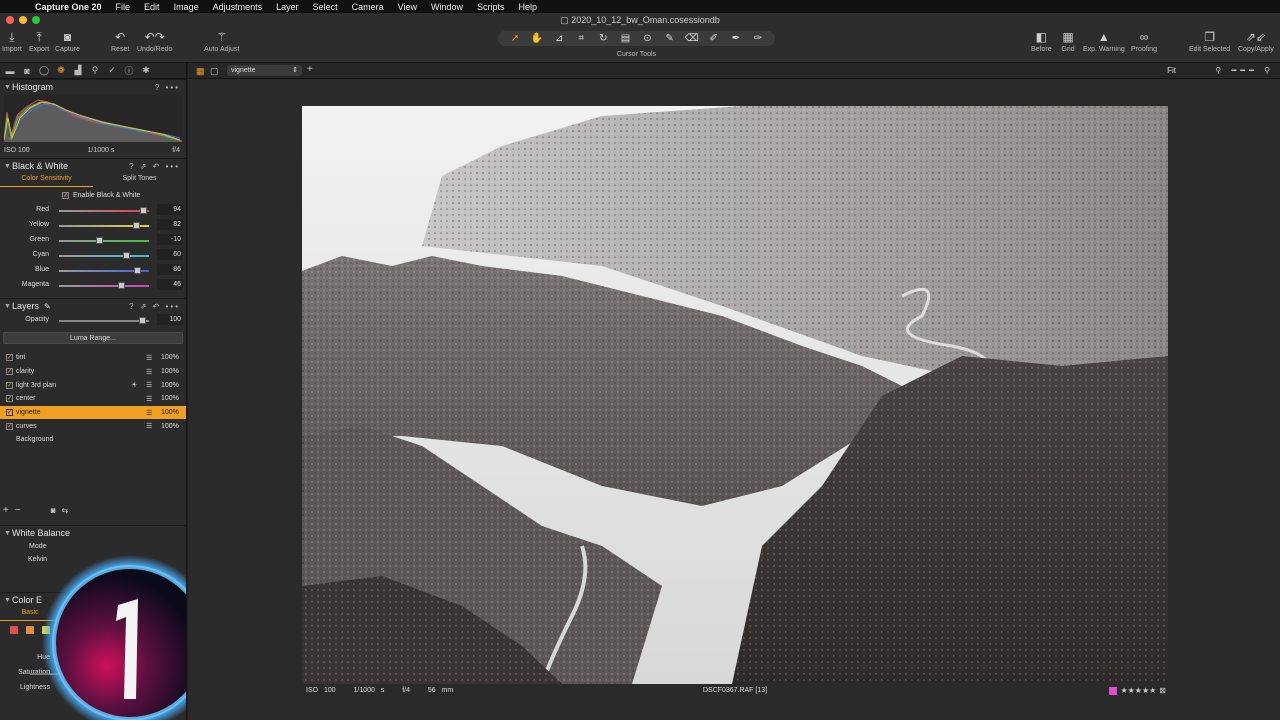  What do you see at coordinates (98, 673) in the screenshot?
I see `saturation-thumb` at bounding box center [98, 673].